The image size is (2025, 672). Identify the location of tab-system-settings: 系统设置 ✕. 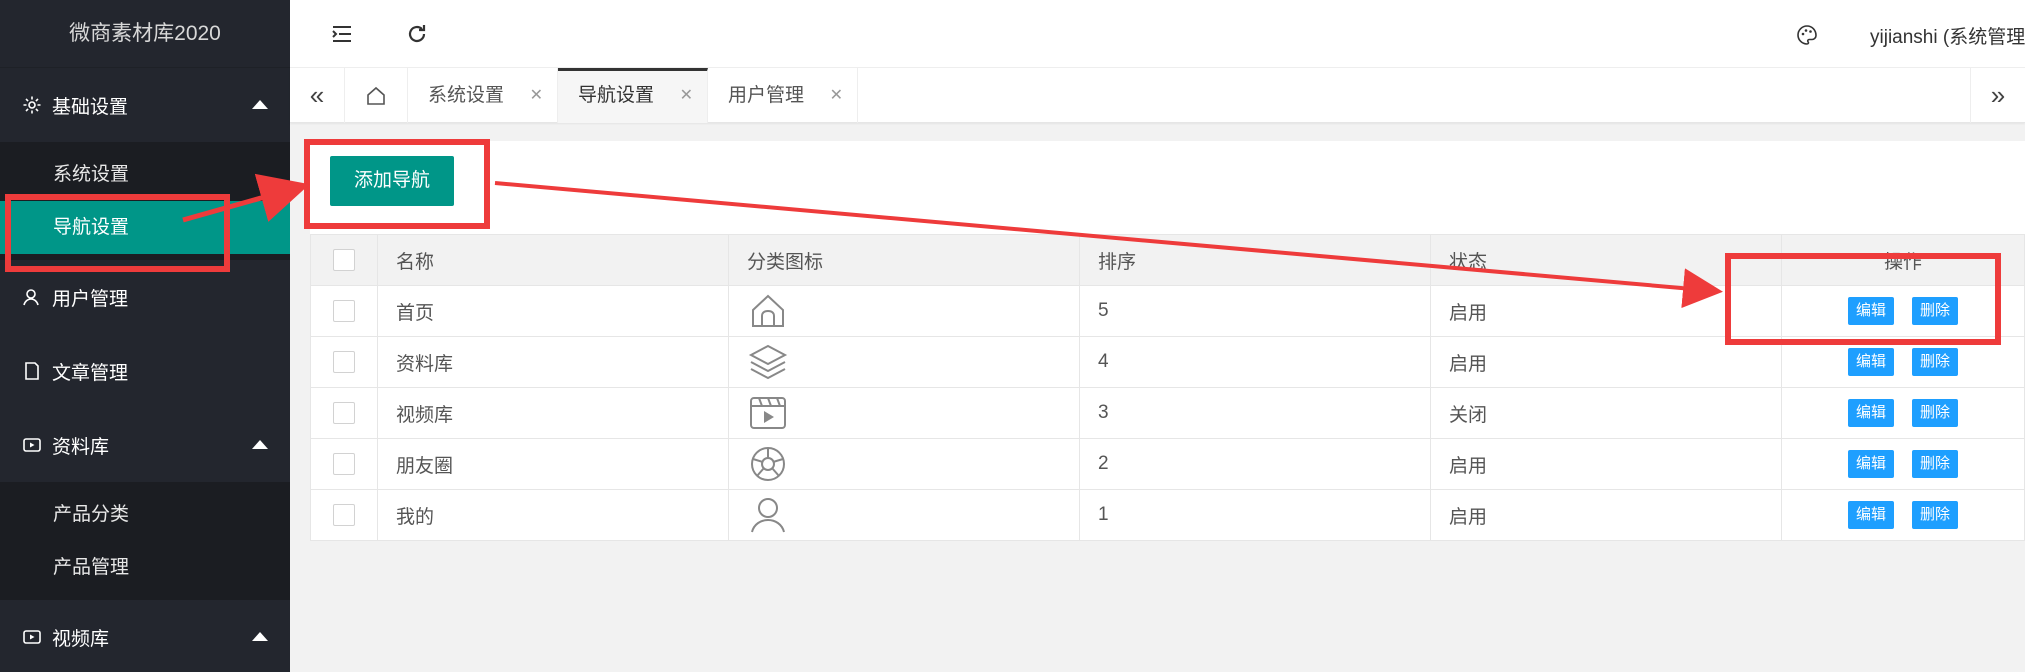
(483, 95).